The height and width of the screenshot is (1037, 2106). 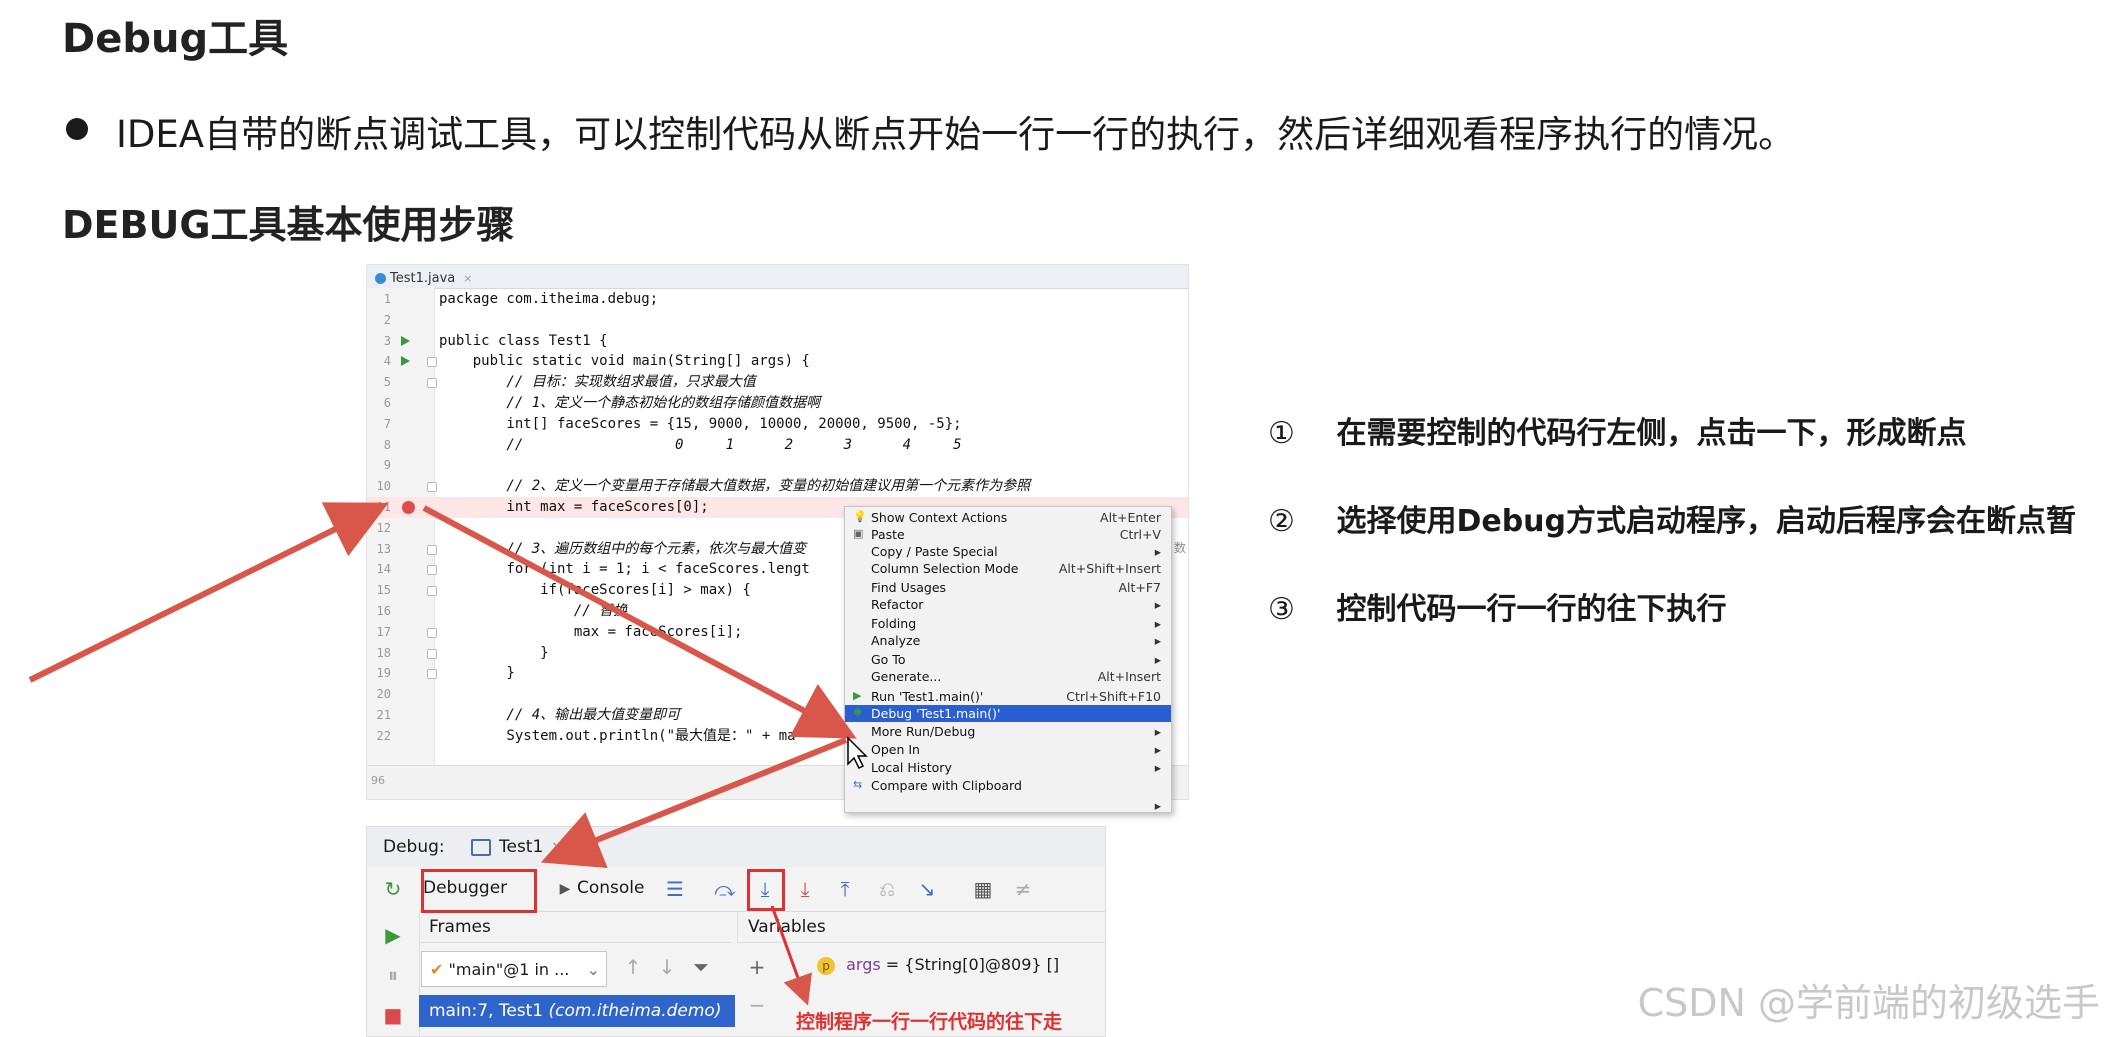 What do you see at coordinates (387, 340) in the screenshot?
I see `line-number: 3` at bounding box center [387, 340].